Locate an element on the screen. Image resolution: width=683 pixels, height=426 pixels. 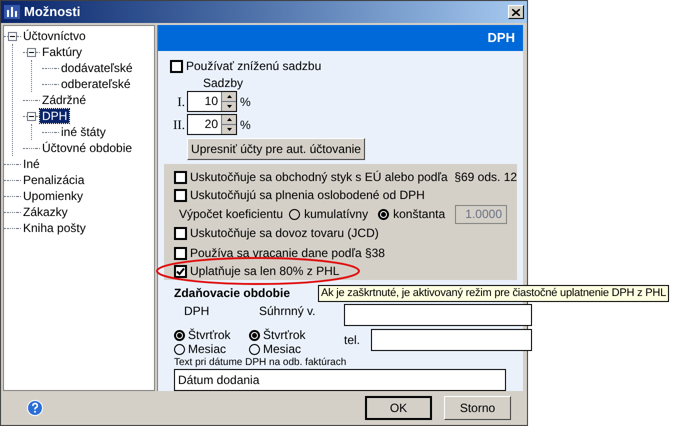
tree-item: dodávateľské is located at coordinates (97, 68).